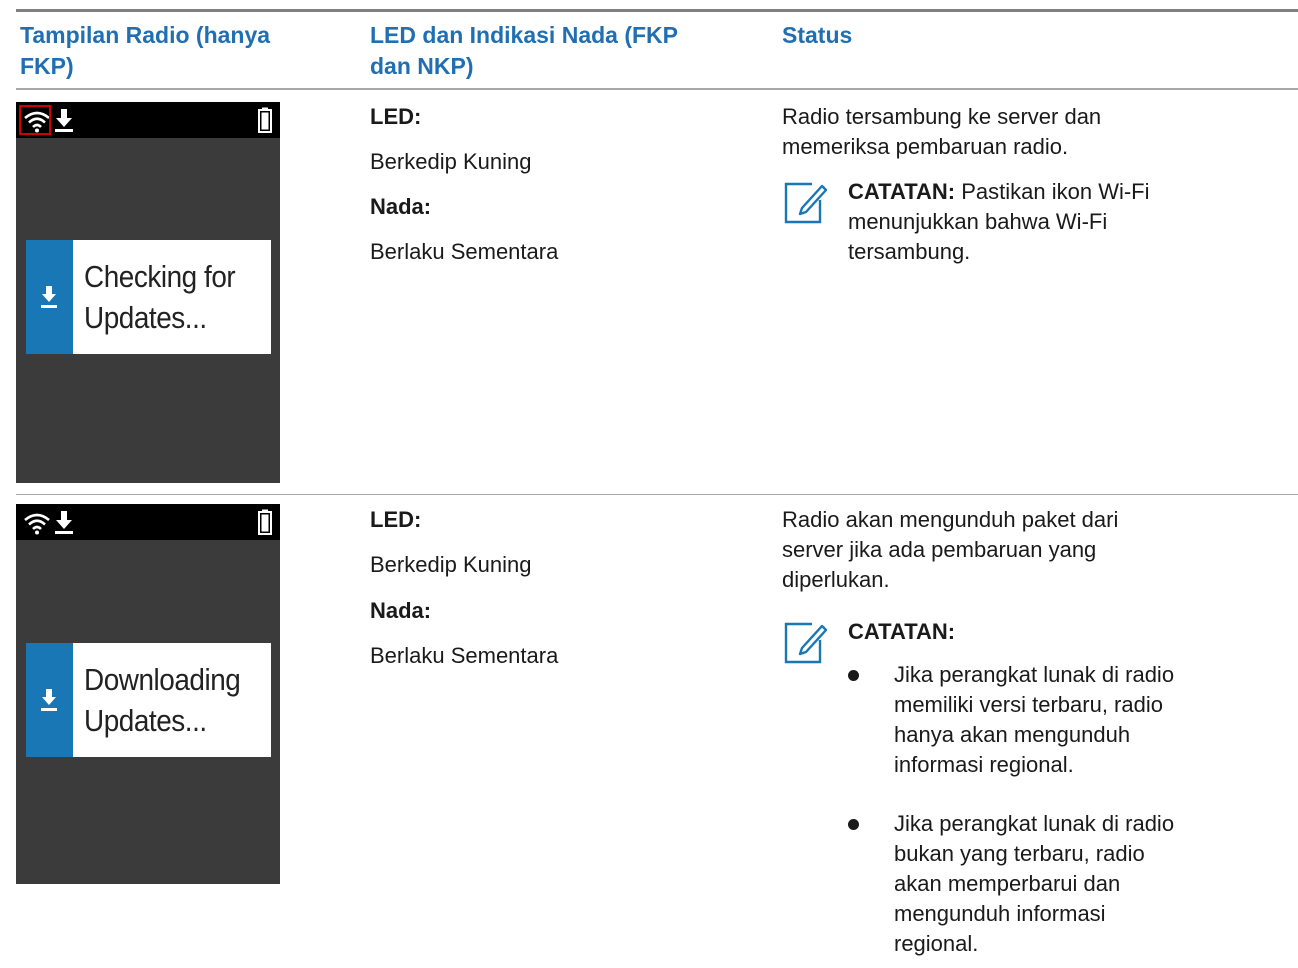 This screenshot has width=1298, height=968. What do you see at coordinates (984, 764) in the screenshot?
I see `bullet-line: informasi regional.` at bounding box center [984, 764].